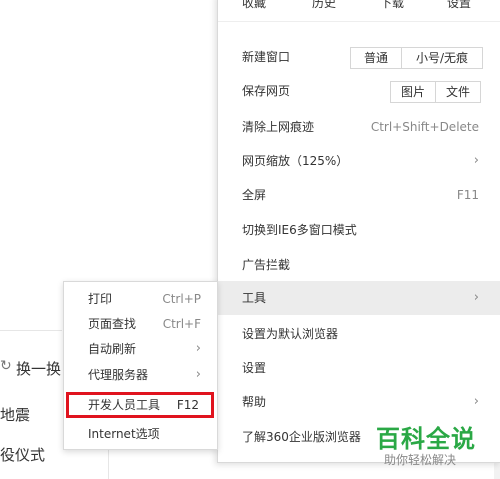 Image resolution: width=500 pixels, height=479 pixels. I want to click on history-button: 历史, so click(324, 5).